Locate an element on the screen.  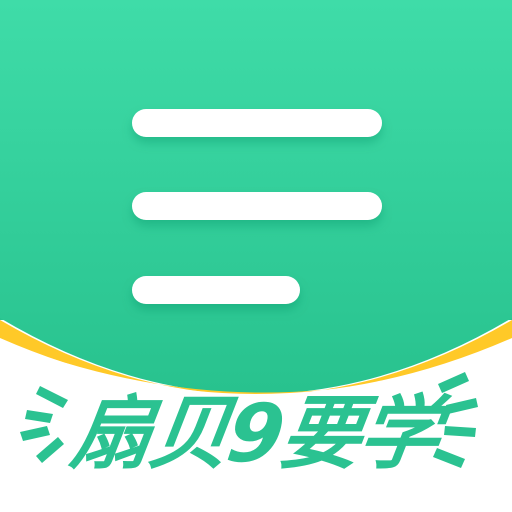
menu-line-bottom is located at coordinates (216, 290).